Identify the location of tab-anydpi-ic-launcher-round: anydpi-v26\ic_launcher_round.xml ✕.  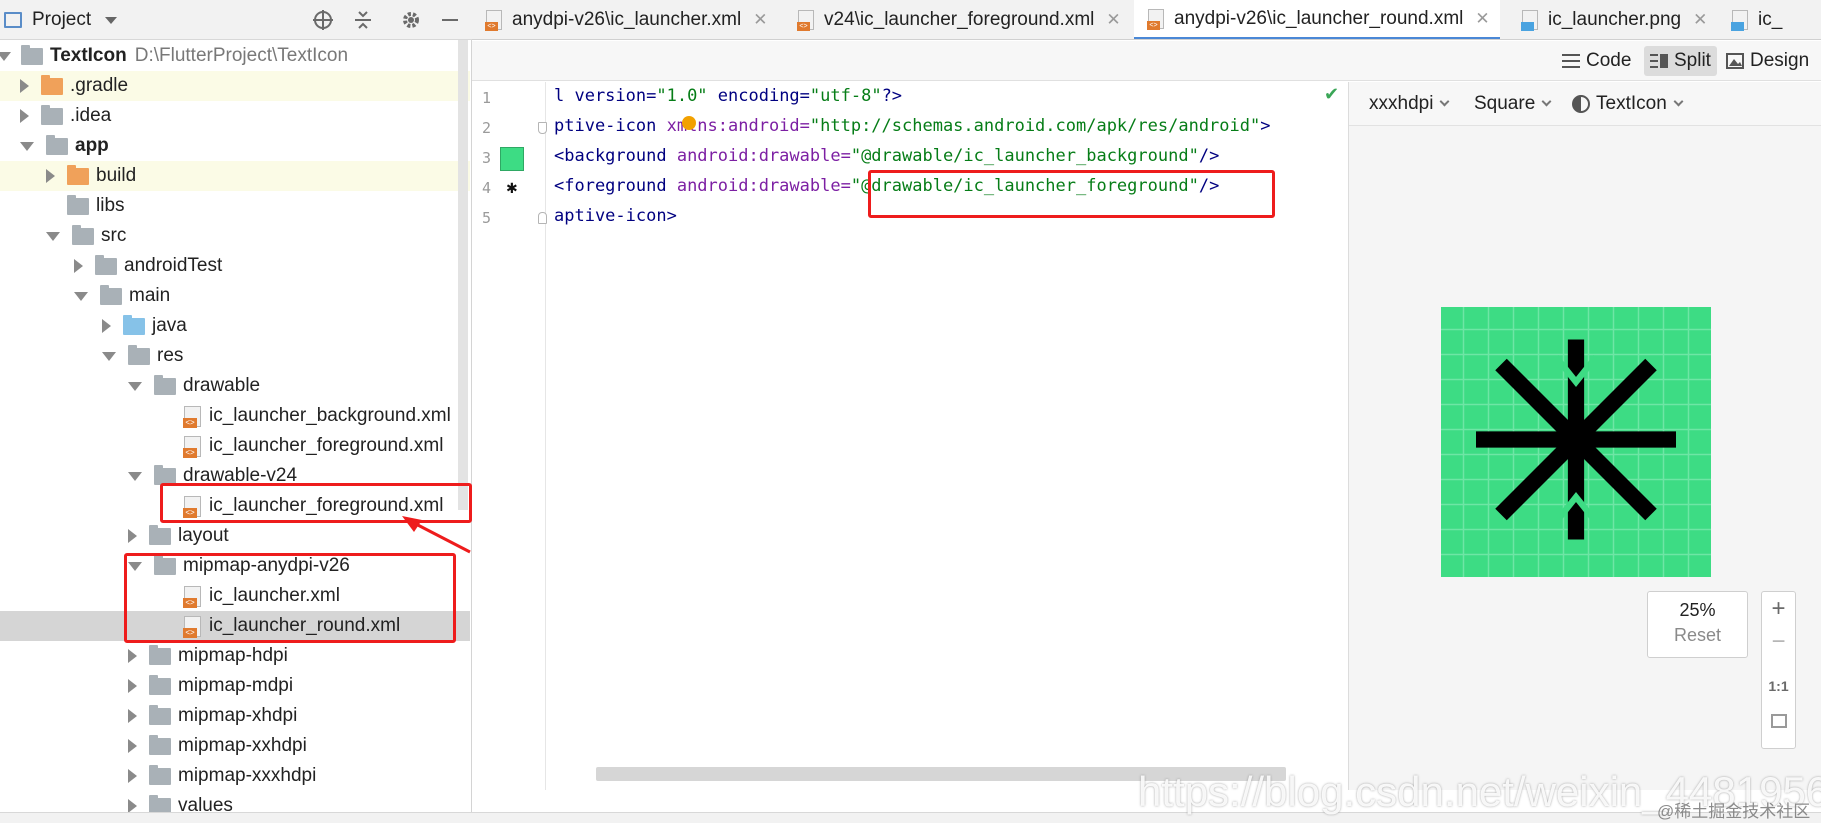
(1317, 19).